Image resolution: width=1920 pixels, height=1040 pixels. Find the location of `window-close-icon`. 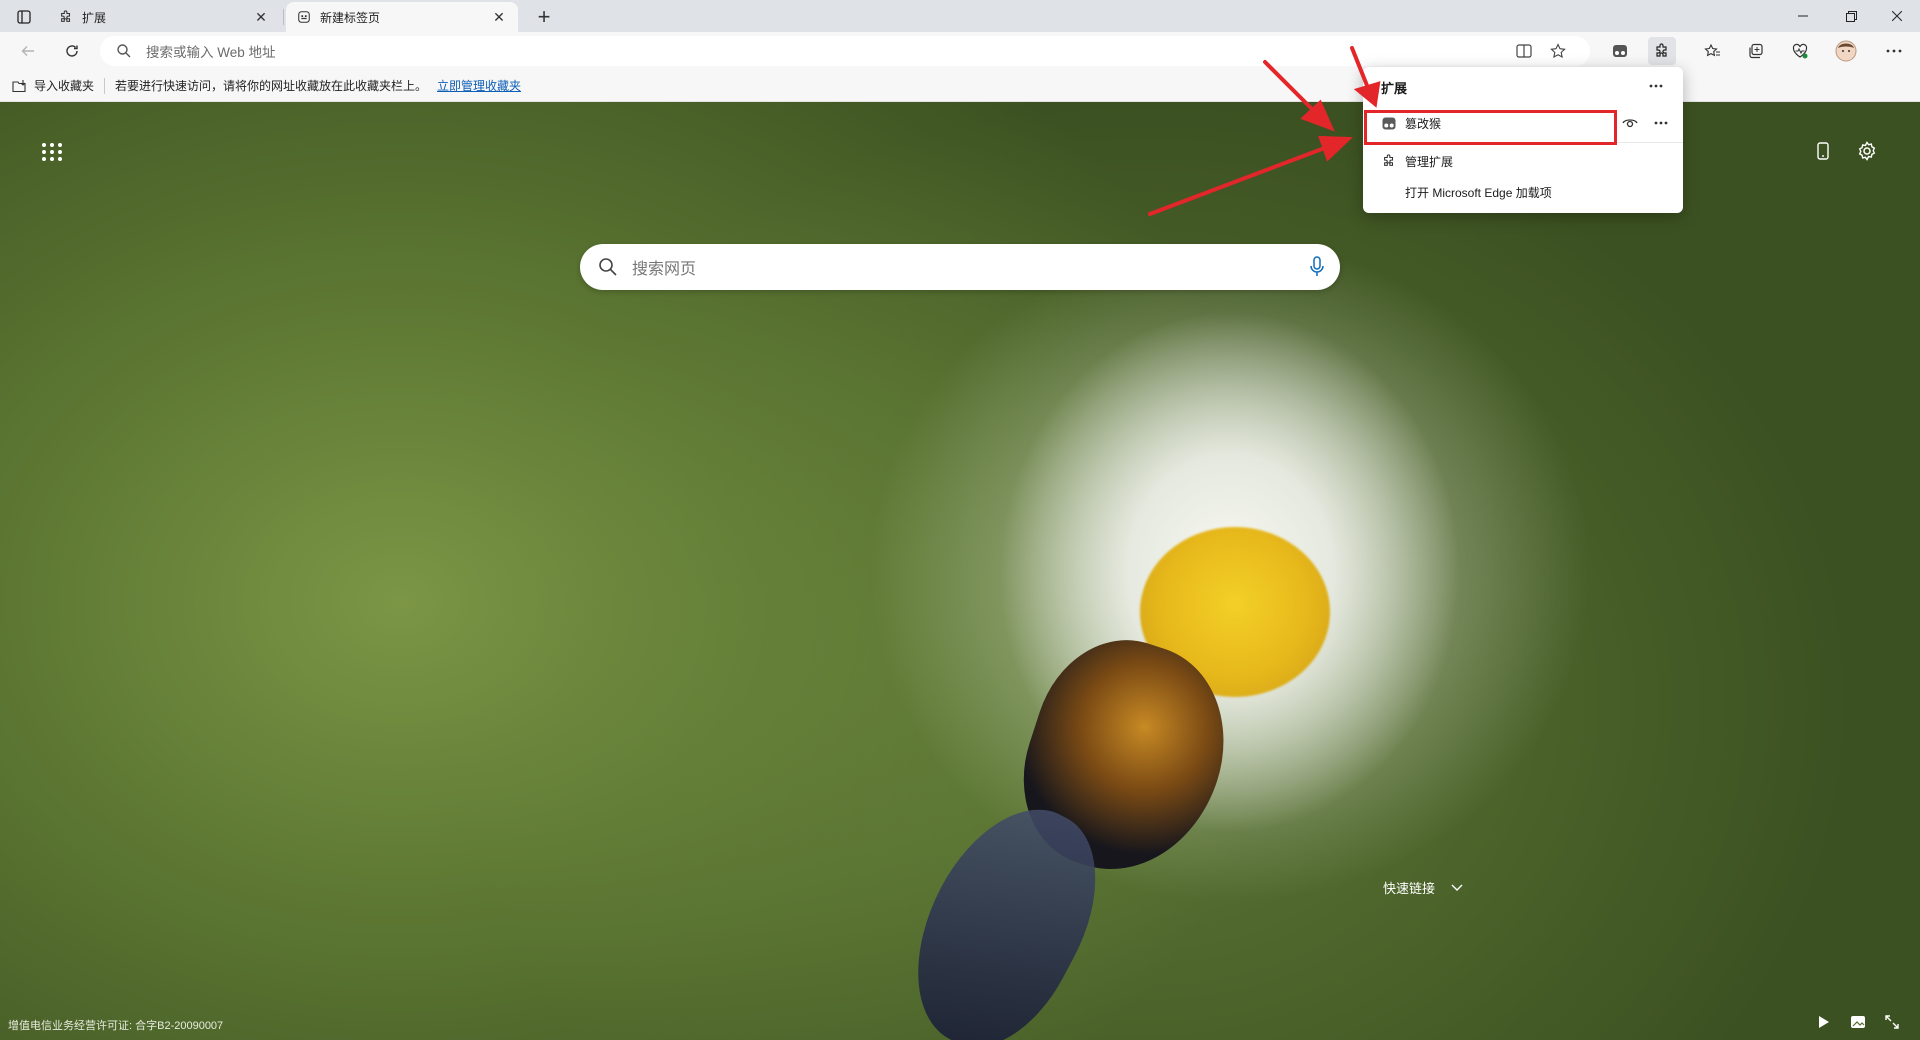

window-close-icon is located at coordinates (1897, 16).